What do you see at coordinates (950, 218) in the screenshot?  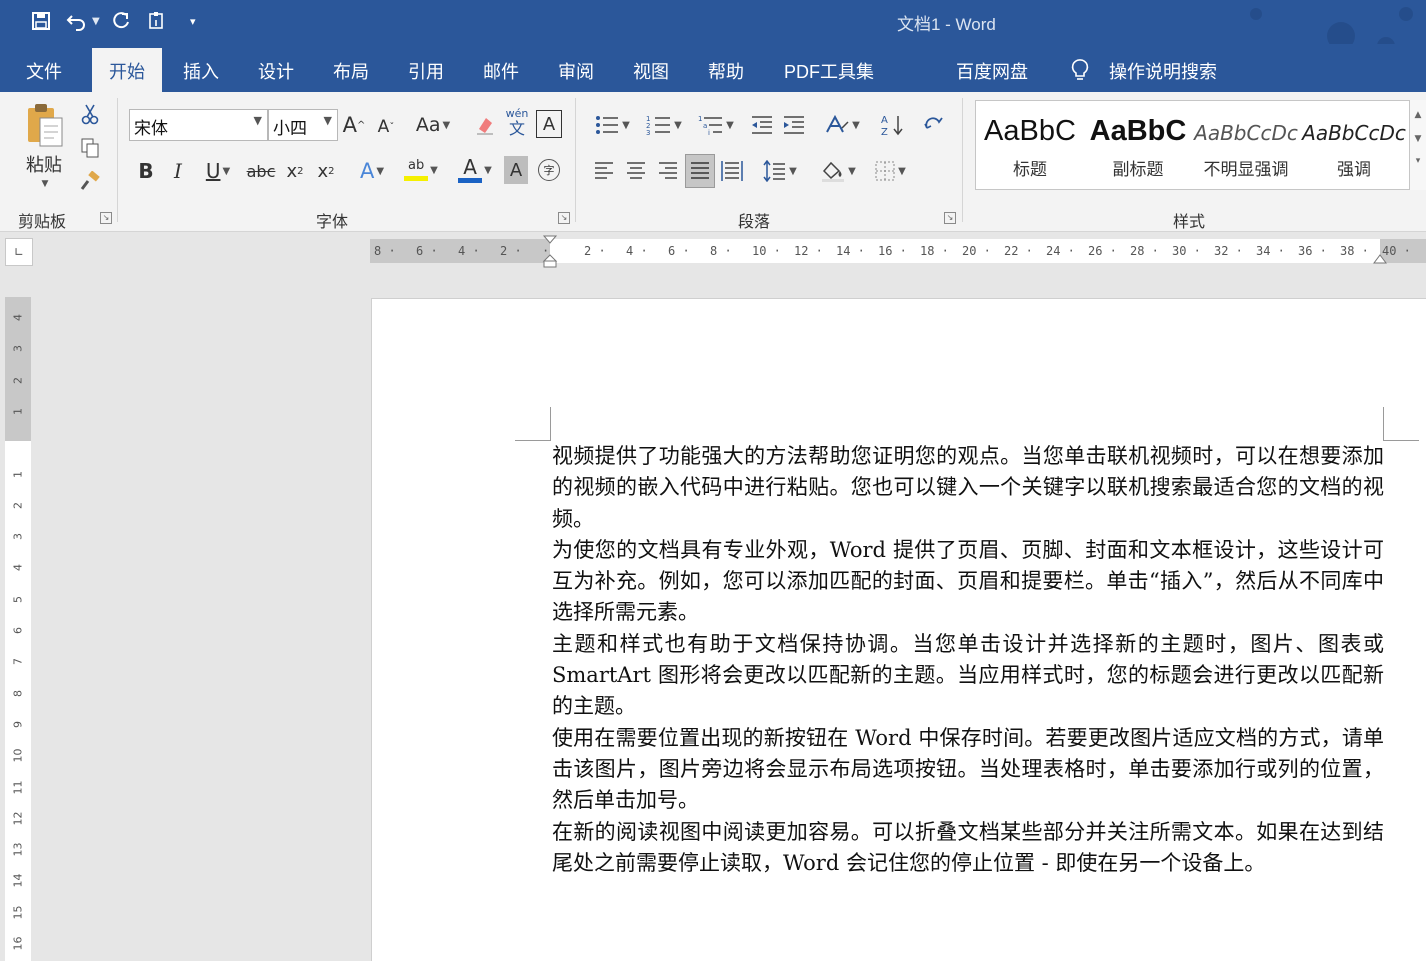 I see `paragraph-launcher-icon: ↘` at bounding box center [950, 218].